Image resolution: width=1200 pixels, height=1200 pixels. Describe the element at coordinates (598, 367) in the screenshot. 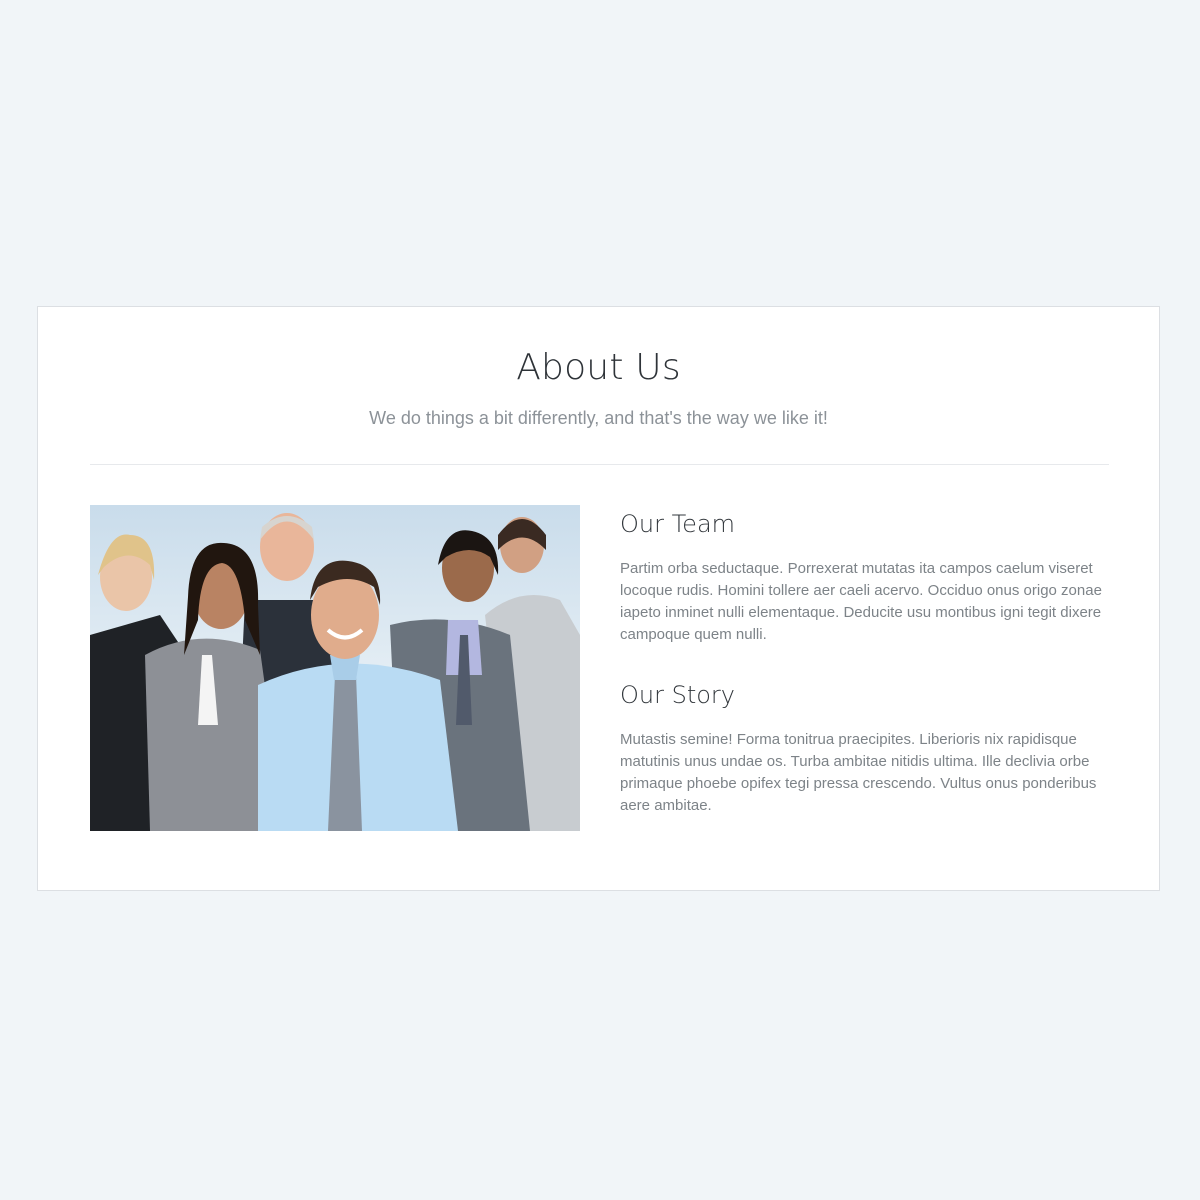

I see `page-title: About Us` at that location.